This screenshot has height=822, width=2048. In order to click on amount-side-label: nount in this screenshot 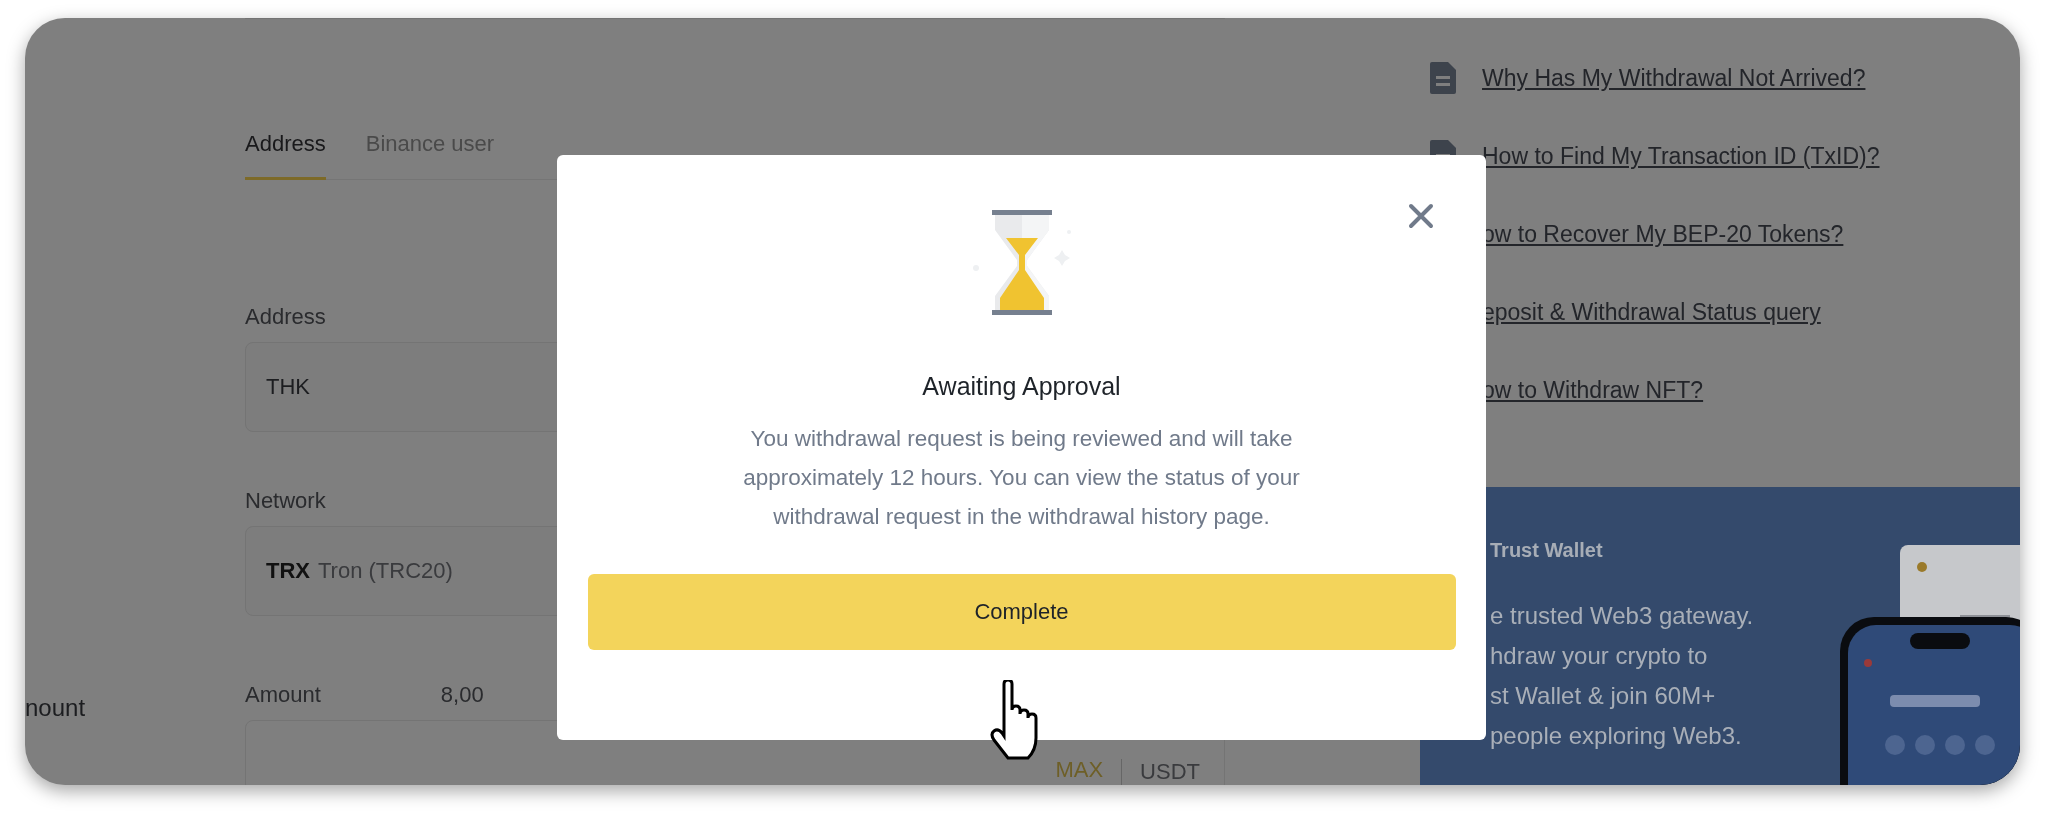, I will do `click(55, 708)`.